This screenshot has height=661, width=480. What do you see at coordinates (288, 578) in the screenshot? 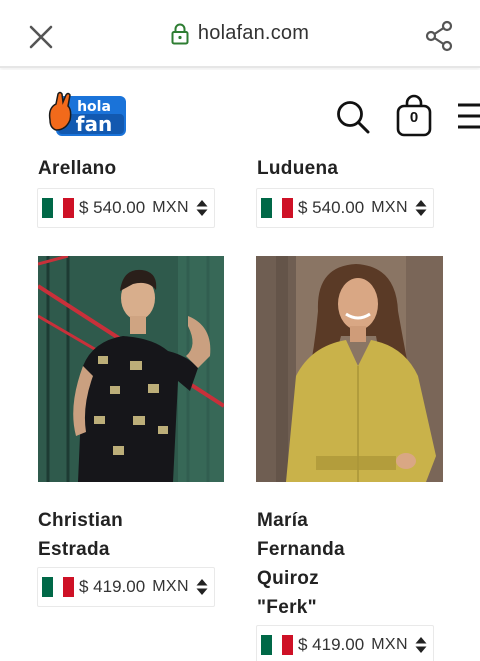
I see `product-name-line: Quiroz` at bounding box center [288, 578].